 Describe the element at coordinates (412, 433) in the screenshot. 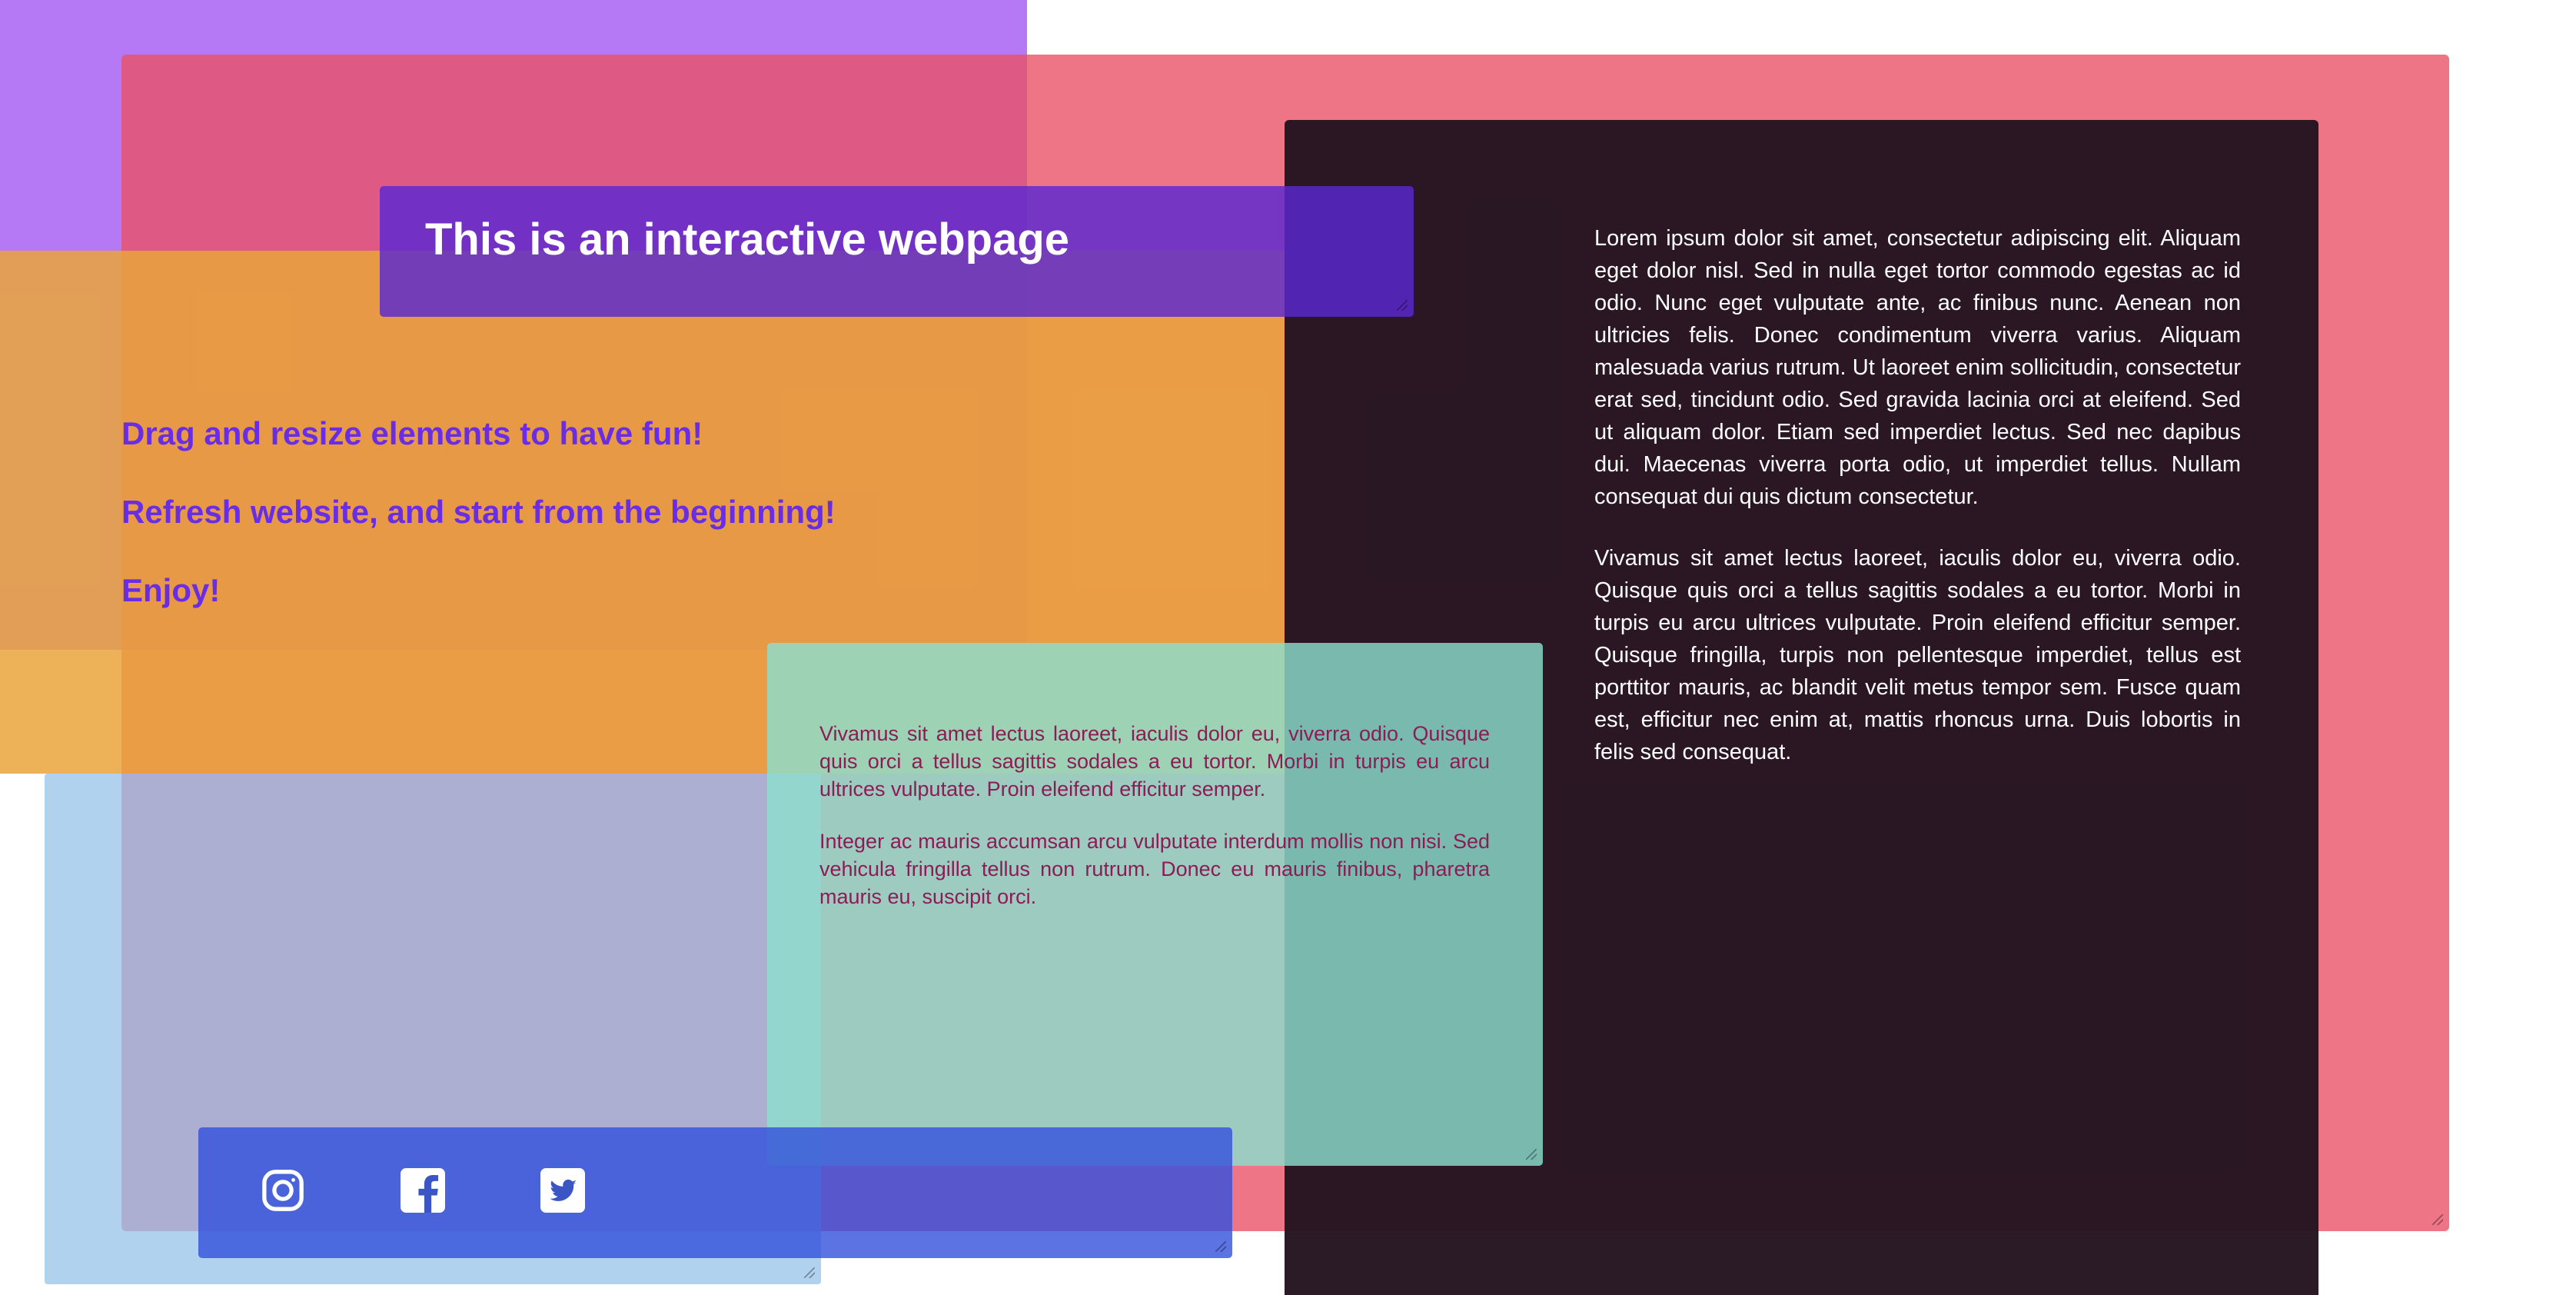

I see `tagline-drag: Drag and resize elements to have fun!` at that location.